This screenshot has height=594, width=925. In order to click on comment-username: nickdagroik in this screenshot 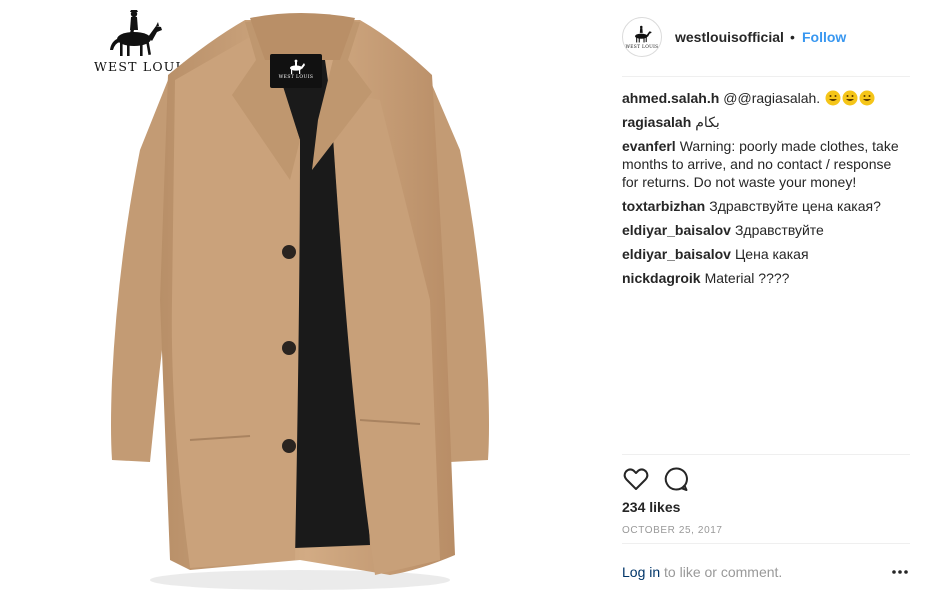, I will do `click(661, 278)`.